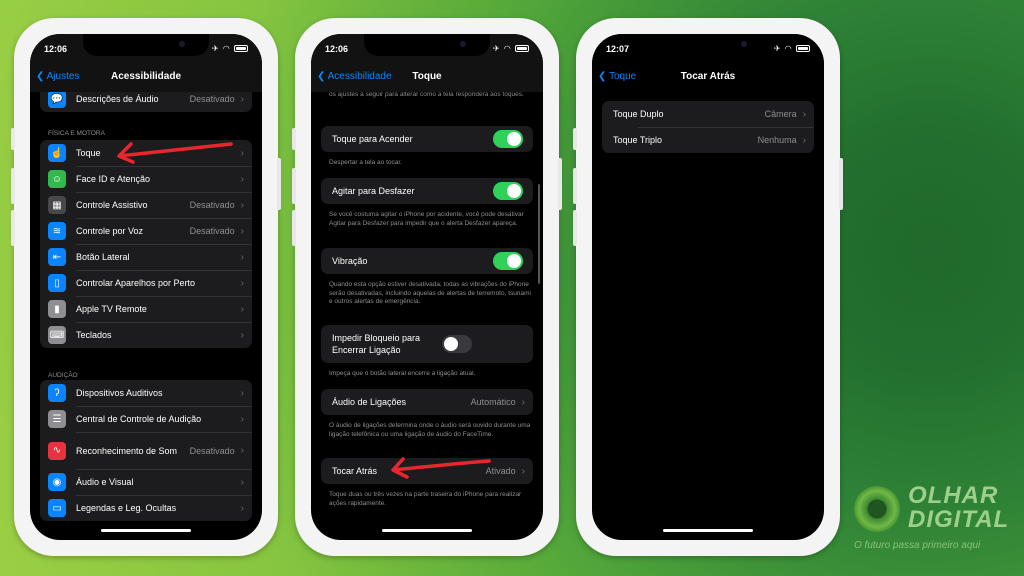 This screenshot has width=1024, height=576. What do you see at coordinates (119, 393) in the screenshot?
I see `item-label: Dispositivos Auditivos` at bounding box center [119, 393].